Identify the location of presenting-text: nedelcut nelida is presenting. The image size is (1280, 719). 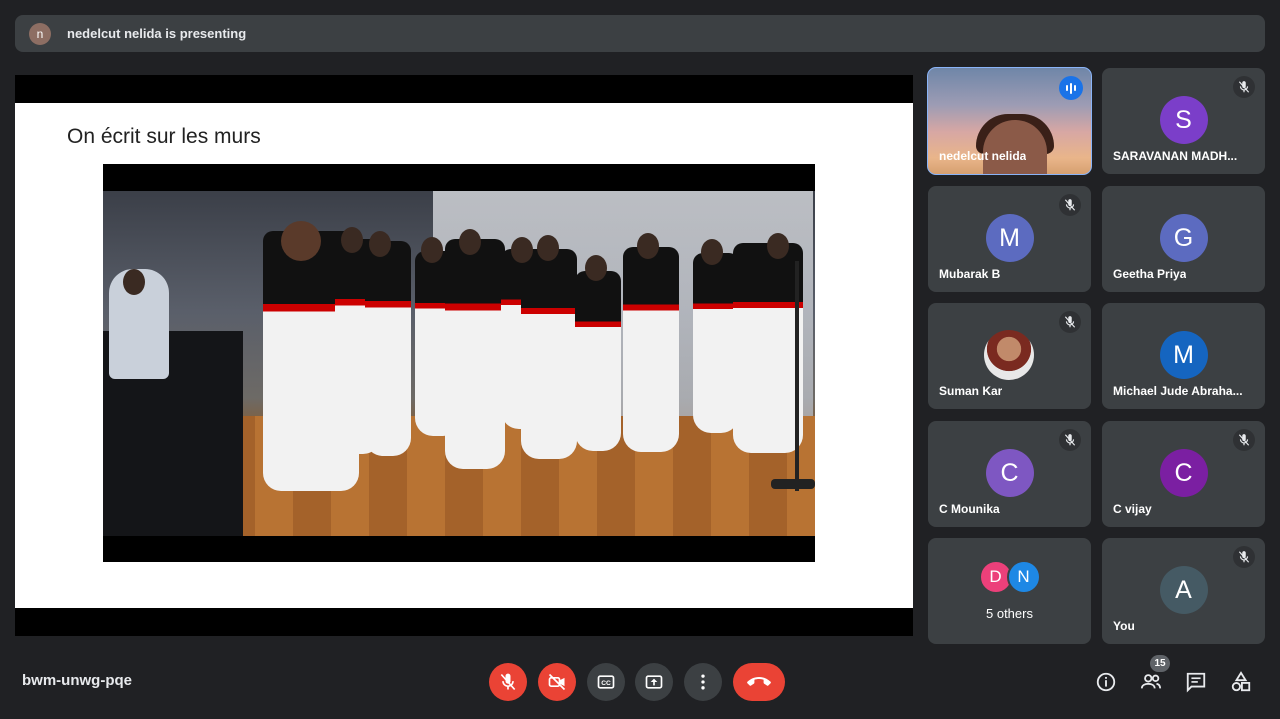
(157, 33).